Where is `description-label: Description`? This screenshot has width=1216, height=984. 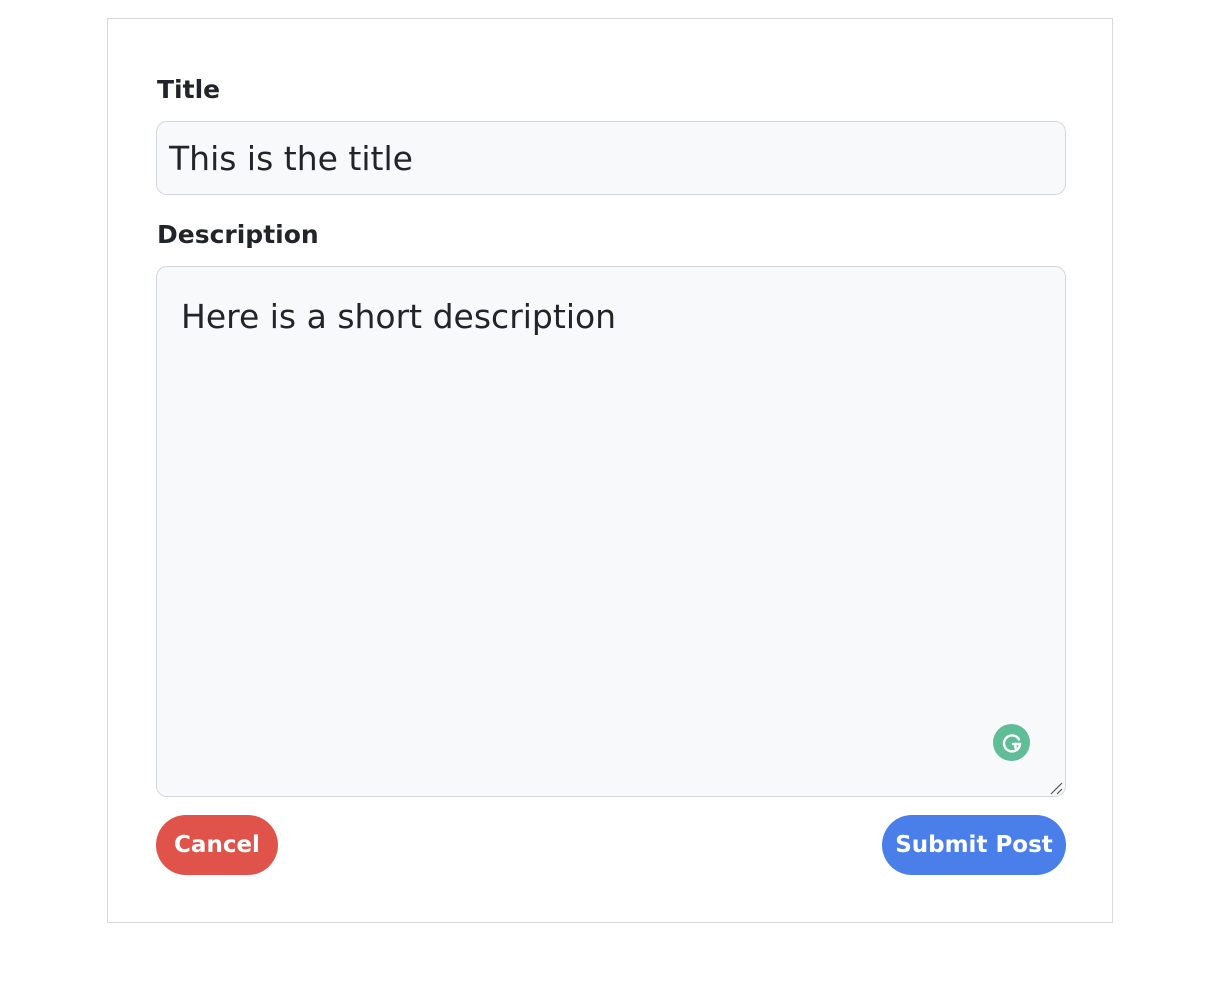 description-label: Description is located at coordinates (238, 234).